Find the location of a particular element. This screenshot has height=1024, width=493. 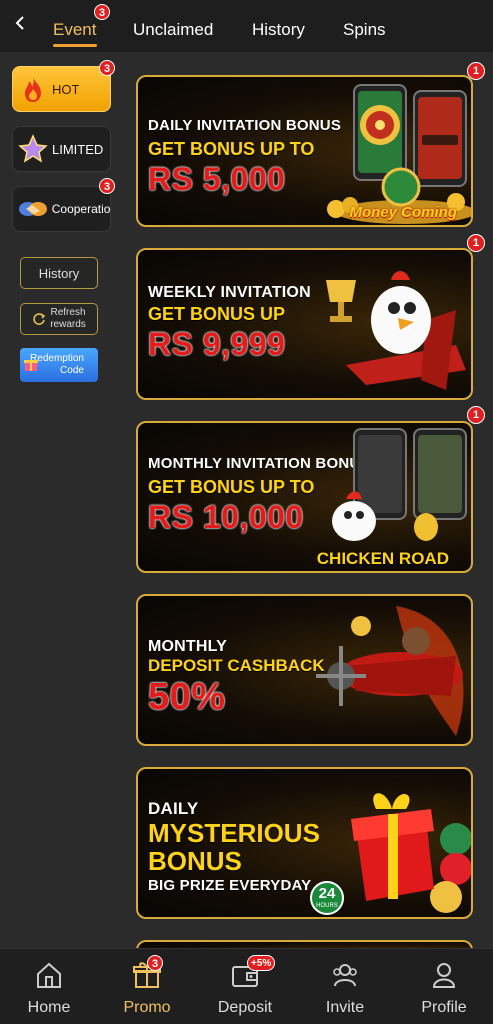

refresh-rewards-button: Refresh rewards is located at coordinates (59, 319).